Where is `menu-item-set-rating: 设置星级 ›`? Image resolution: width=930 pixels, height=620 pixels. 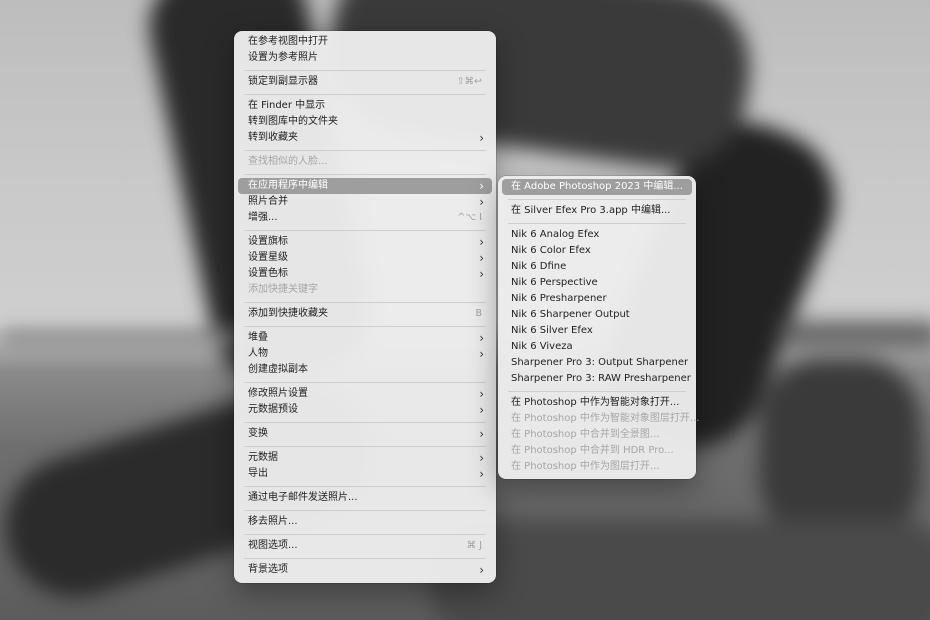
menu-item-set-rating: 设置星级 › is located at coordinates (365, 258).